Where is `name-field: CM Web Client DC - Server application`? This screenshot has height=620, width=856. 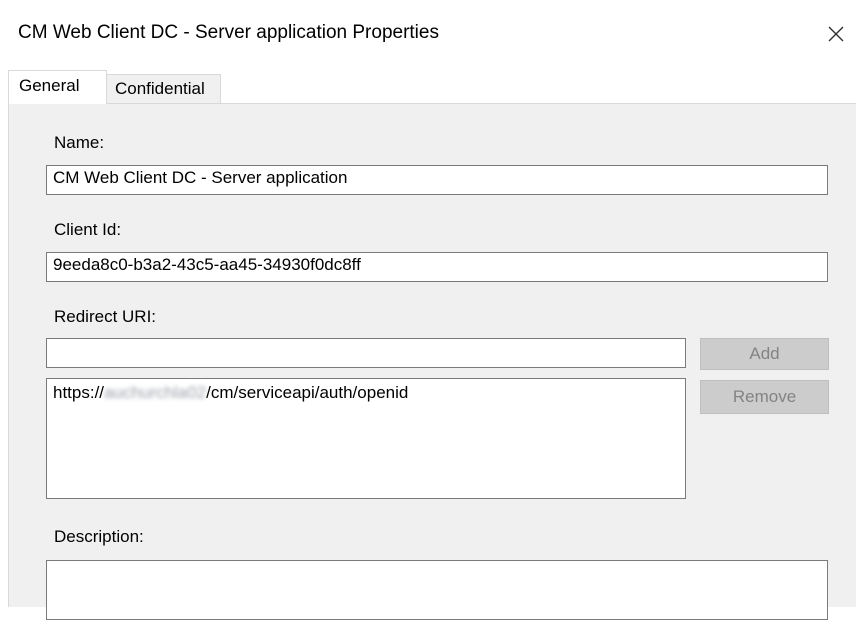 name-field: CM Web Client DC - Server application is located at coordinates (437, 180).